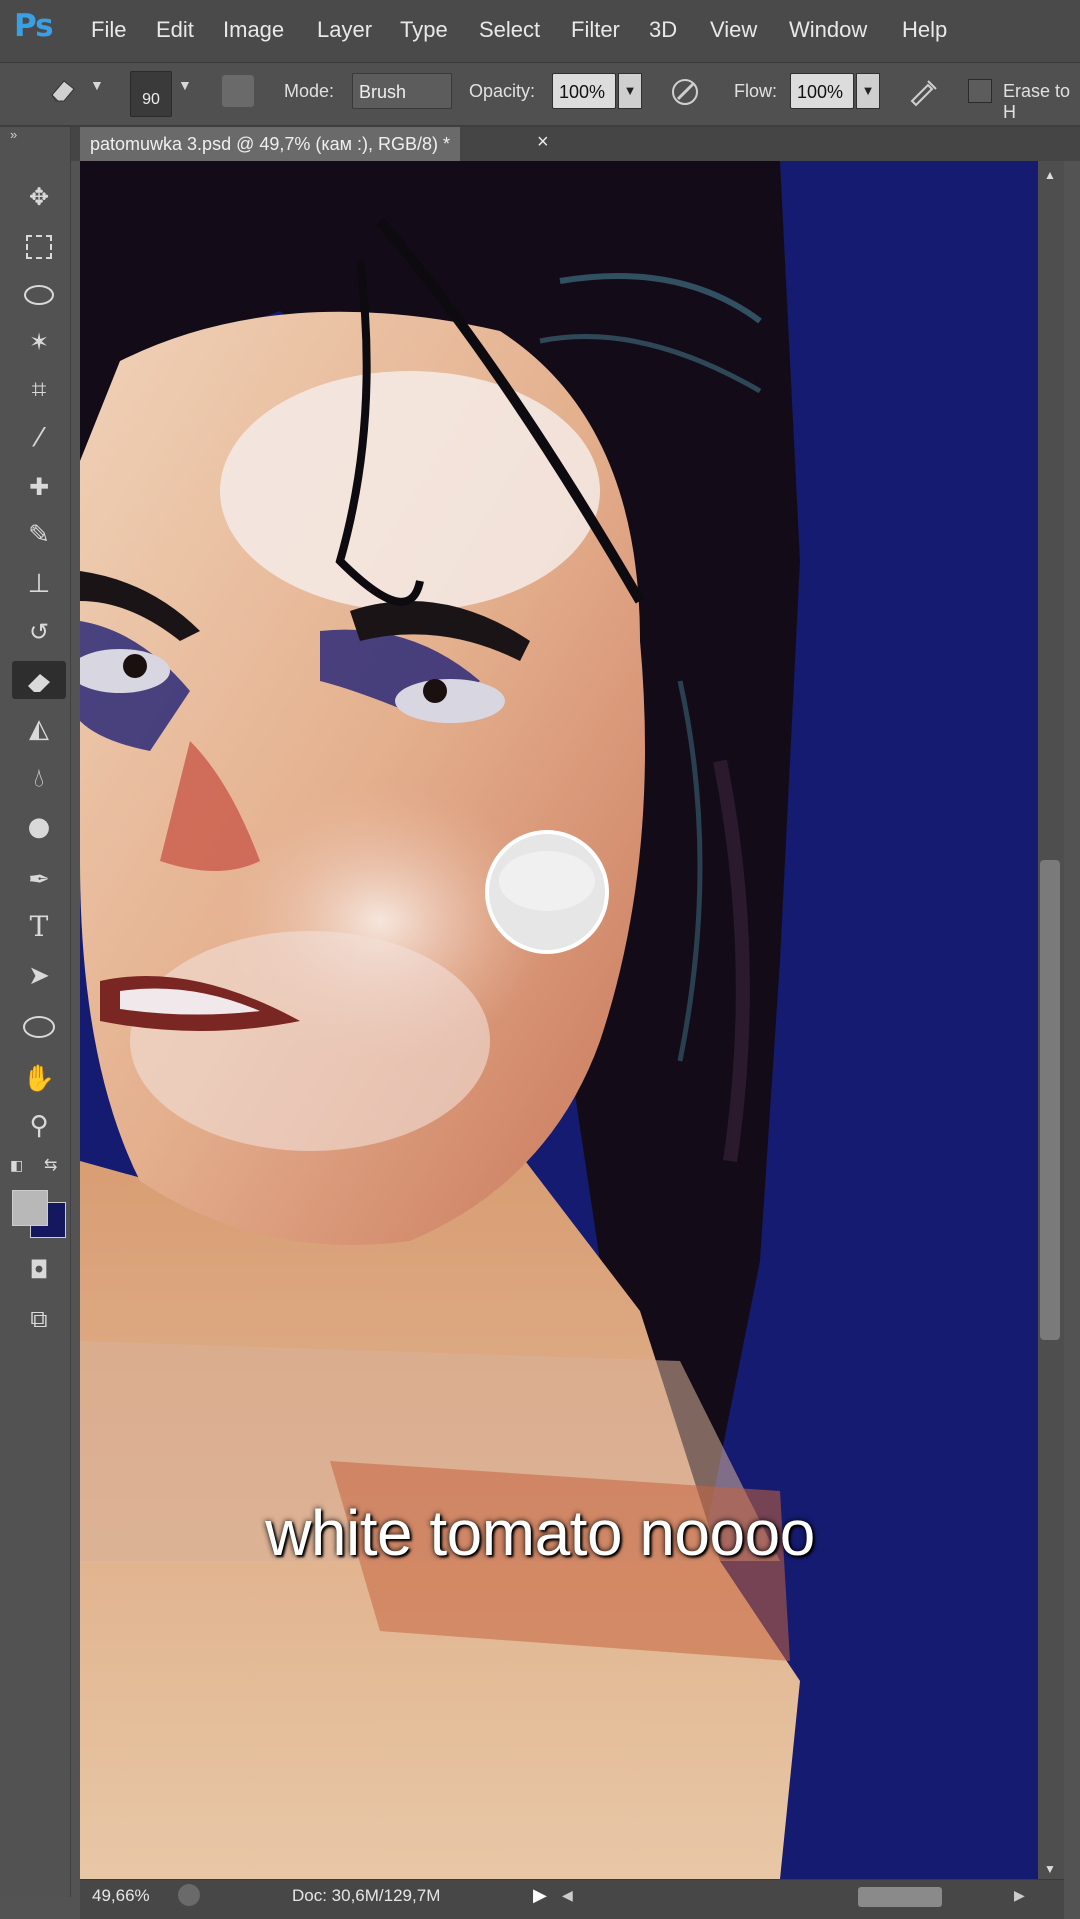  I want to click on zoom-level: 49,66%, so click(121, 1896).